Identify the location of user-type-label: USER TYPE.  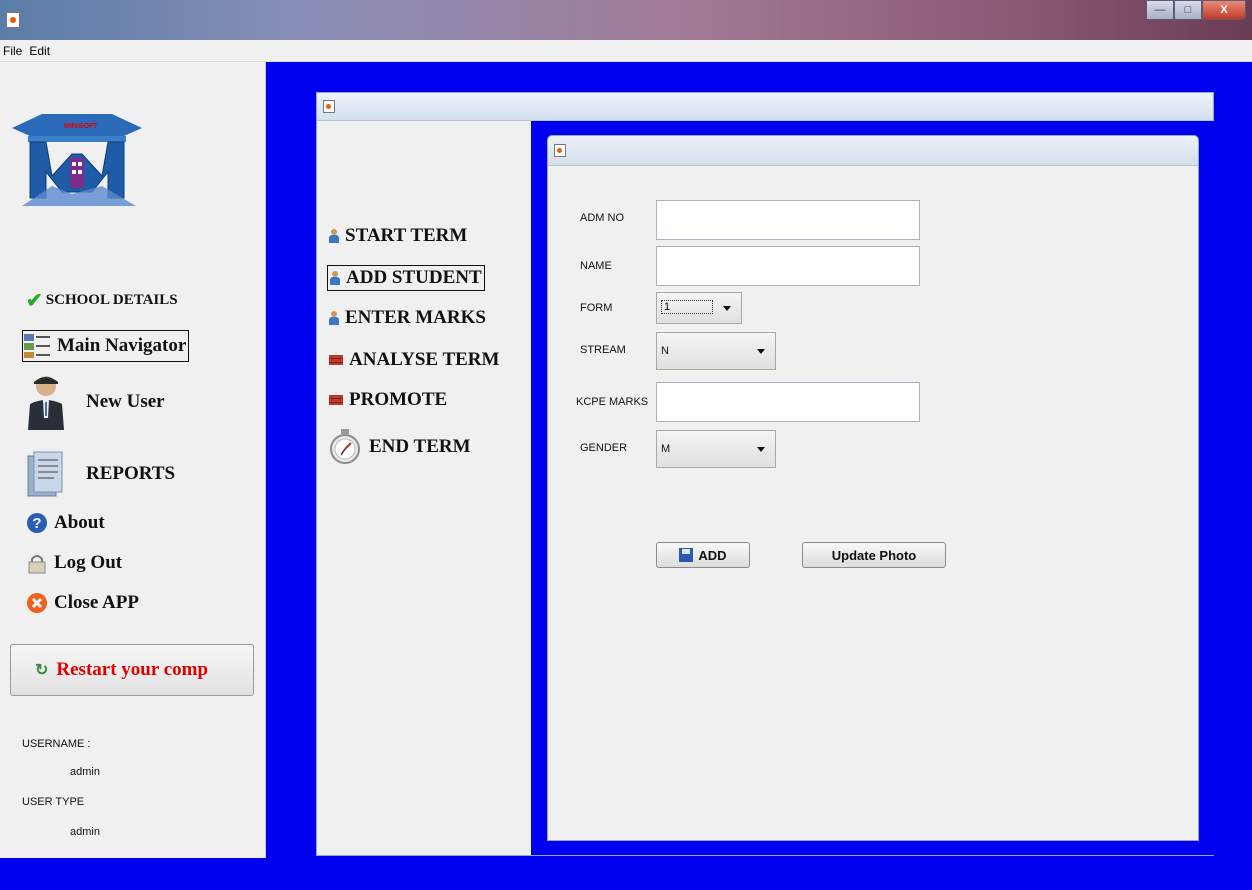
(53, 802).